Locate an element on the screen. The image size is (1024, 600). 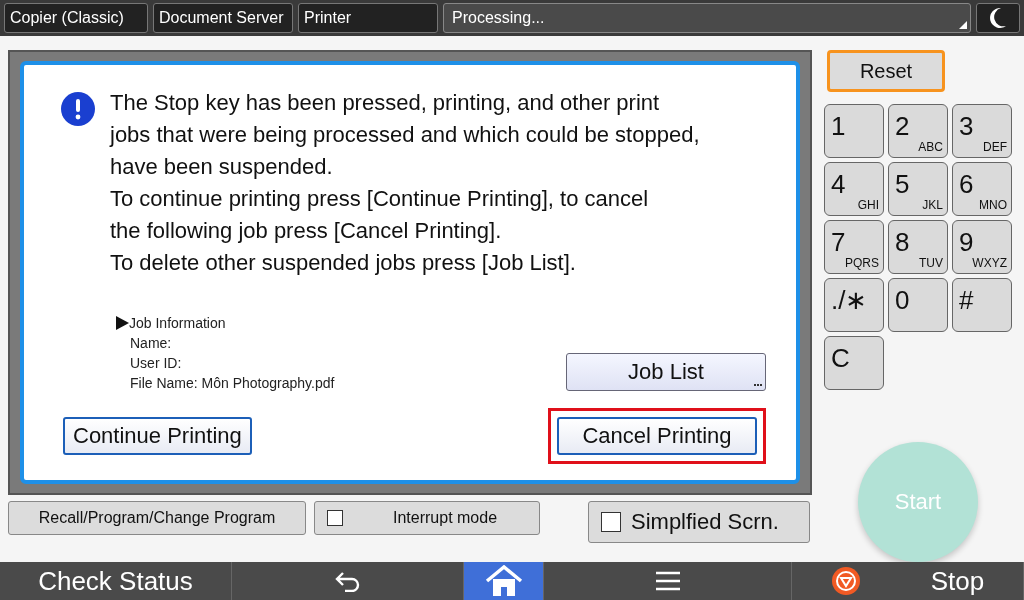
keypad-key: # is located at coordinates (982, 305).